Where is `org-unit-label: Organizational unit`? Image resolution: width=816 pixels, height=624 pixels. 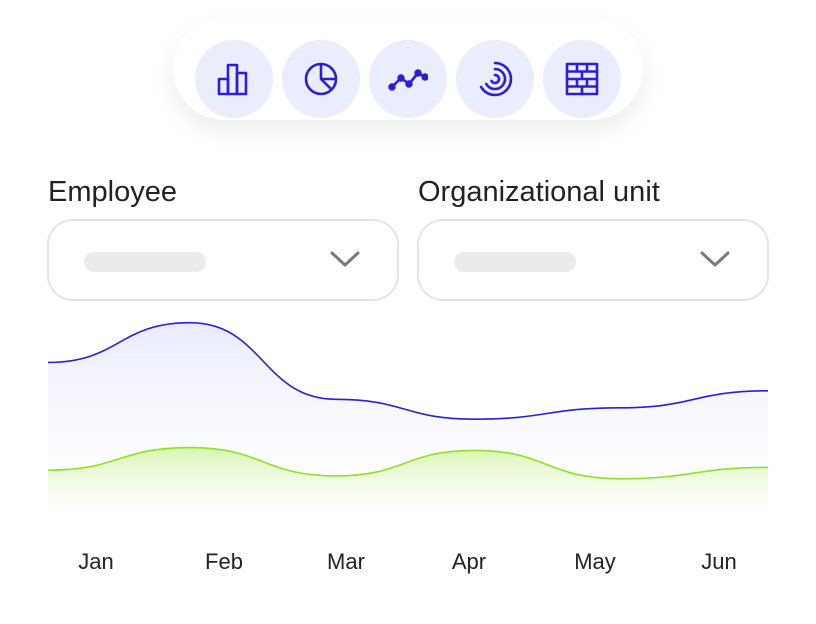
org-unit-label: Organizational unit is located at coordinates (539, 192).